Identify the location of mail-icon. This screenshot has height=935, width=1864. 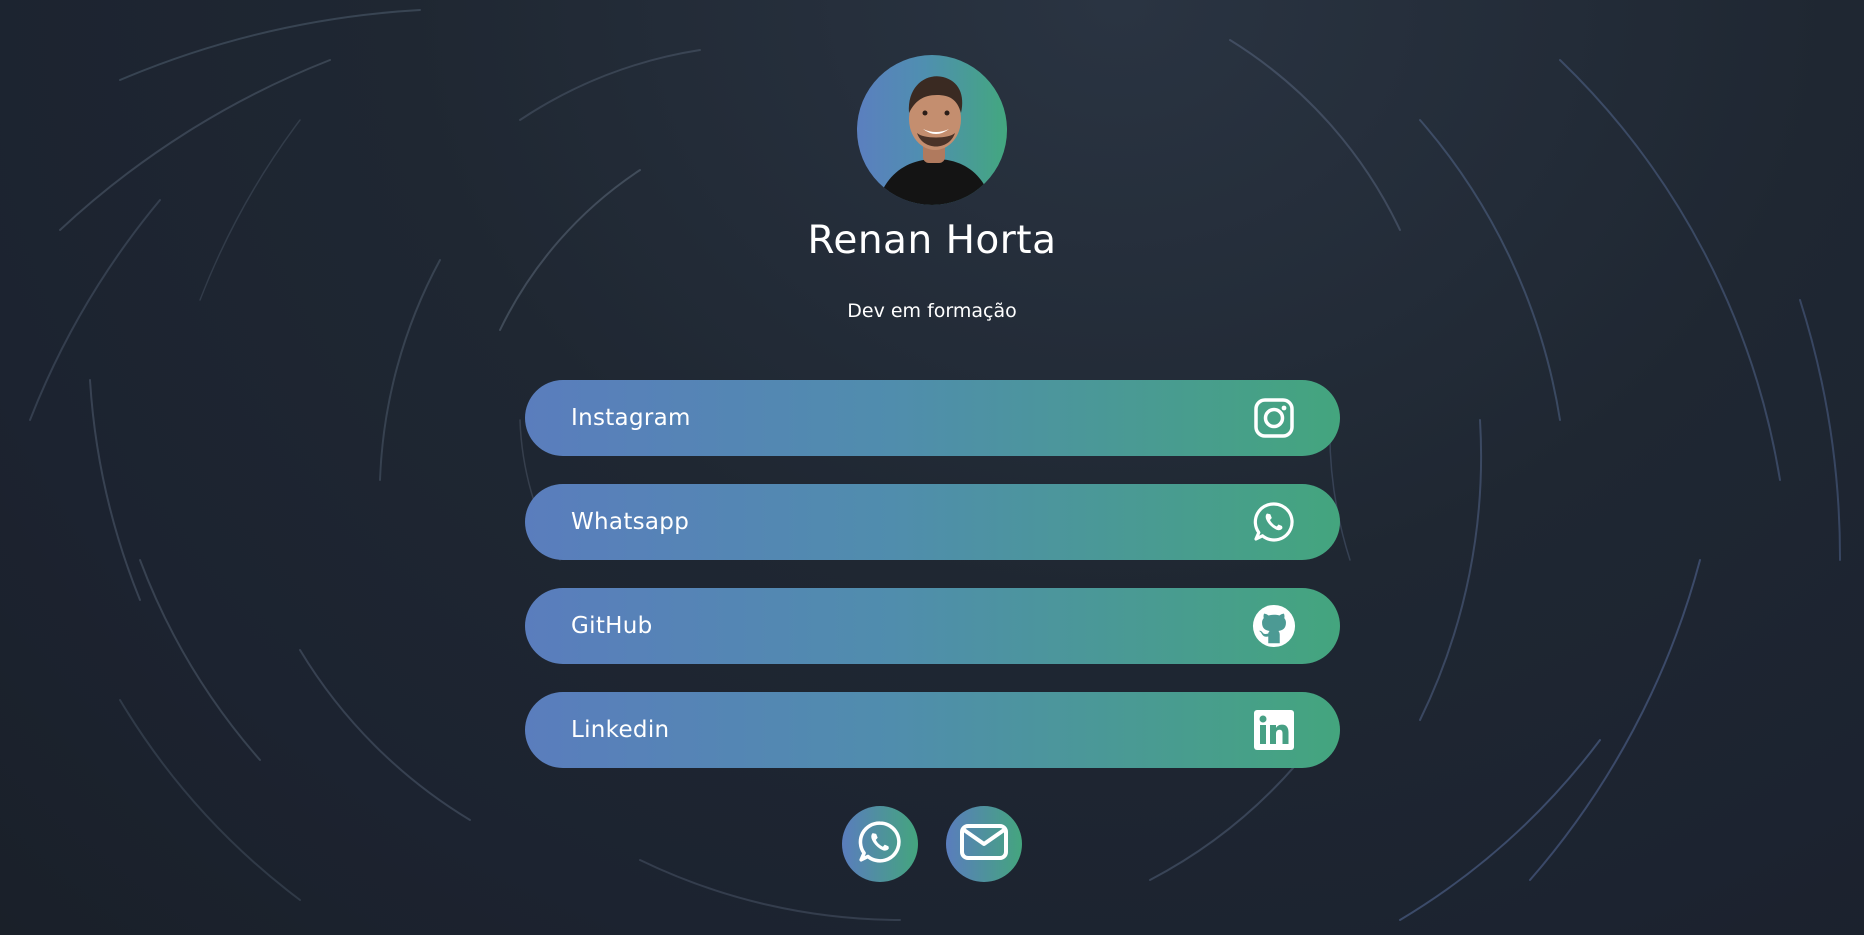
(984, 844).